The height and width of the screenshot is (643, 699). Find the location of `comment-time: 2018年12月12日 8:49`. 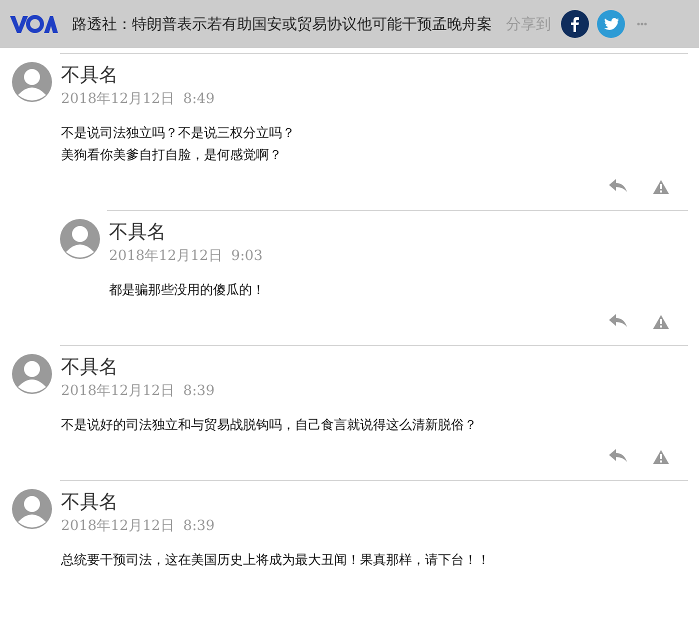

comment-time: 2018年12月12日 8:49 is located at coordinates (138, 99).